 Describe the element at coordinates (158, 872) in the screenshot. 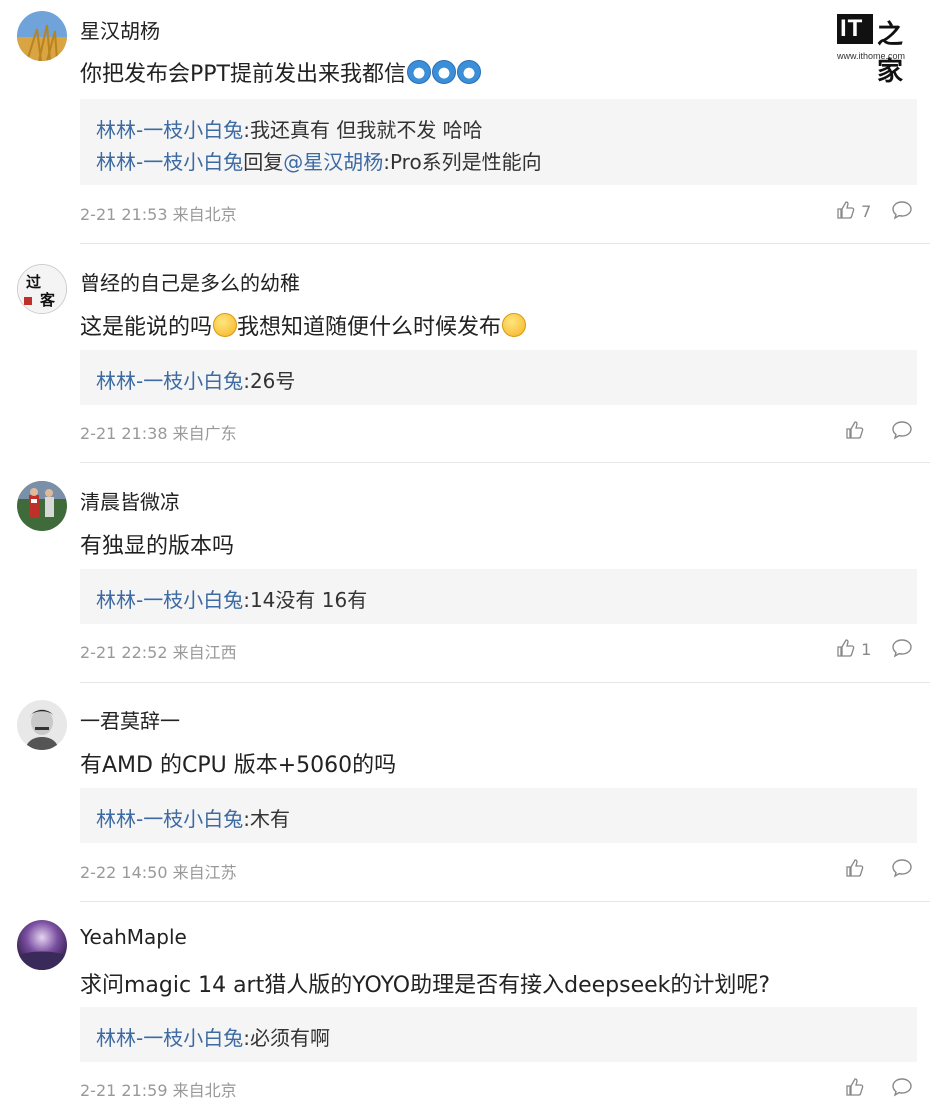

I see `comment-meta: 2-22 14:50 来自江苏` at that location.